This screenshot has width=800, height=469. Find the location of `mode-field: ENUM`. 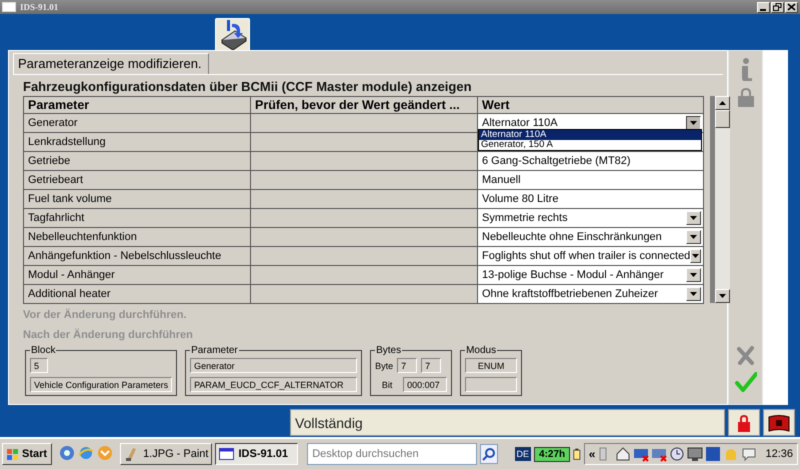

mode-field: ENUM is located at coordinates (491, 365).